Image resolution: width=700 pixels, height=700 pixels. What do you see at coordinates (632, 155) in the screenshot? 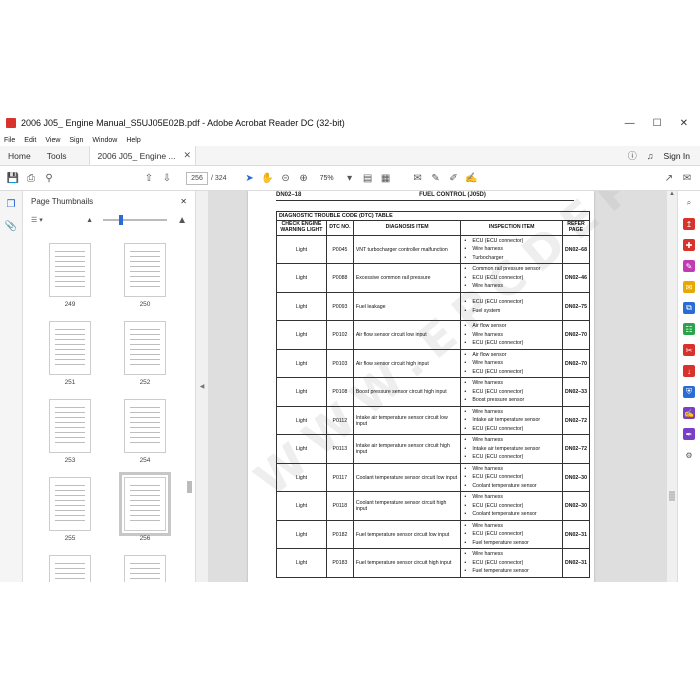
I see `help-icon: ⓘ` at bounding box center [632, 155].